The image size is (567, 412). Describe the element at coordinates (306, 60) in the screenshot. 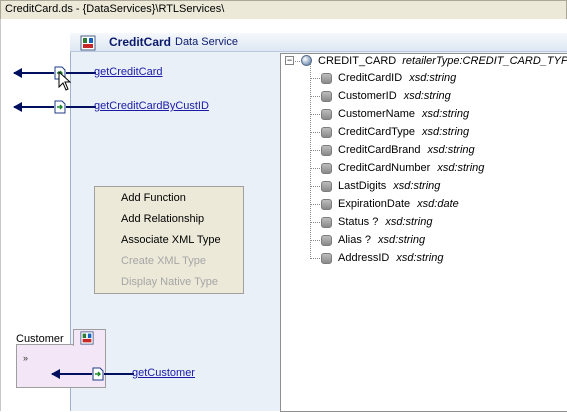

I see `root-element-icon` at that location.